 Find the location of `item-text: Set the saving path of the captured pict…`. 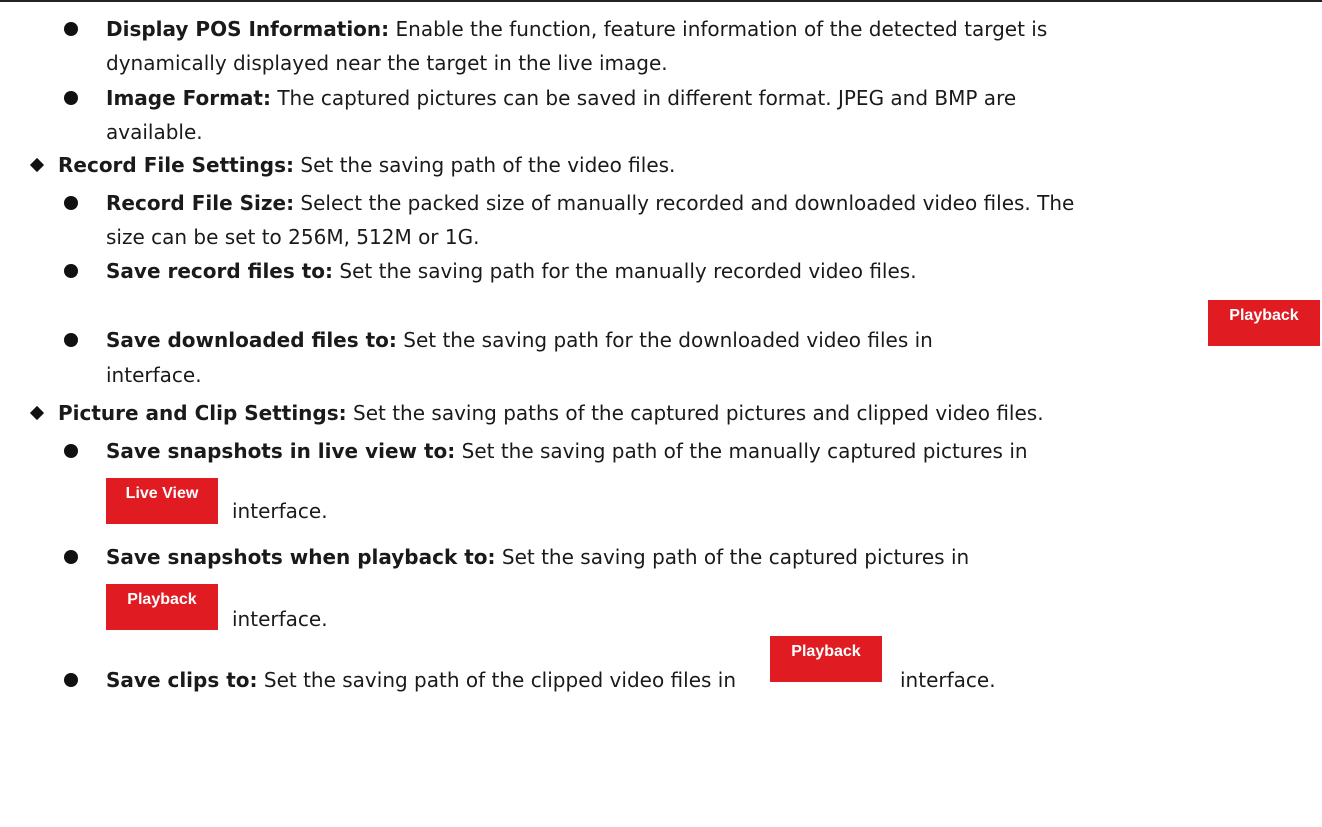

item-text: Set the saving path of the captured pict… is located at coordinates (732, 557).